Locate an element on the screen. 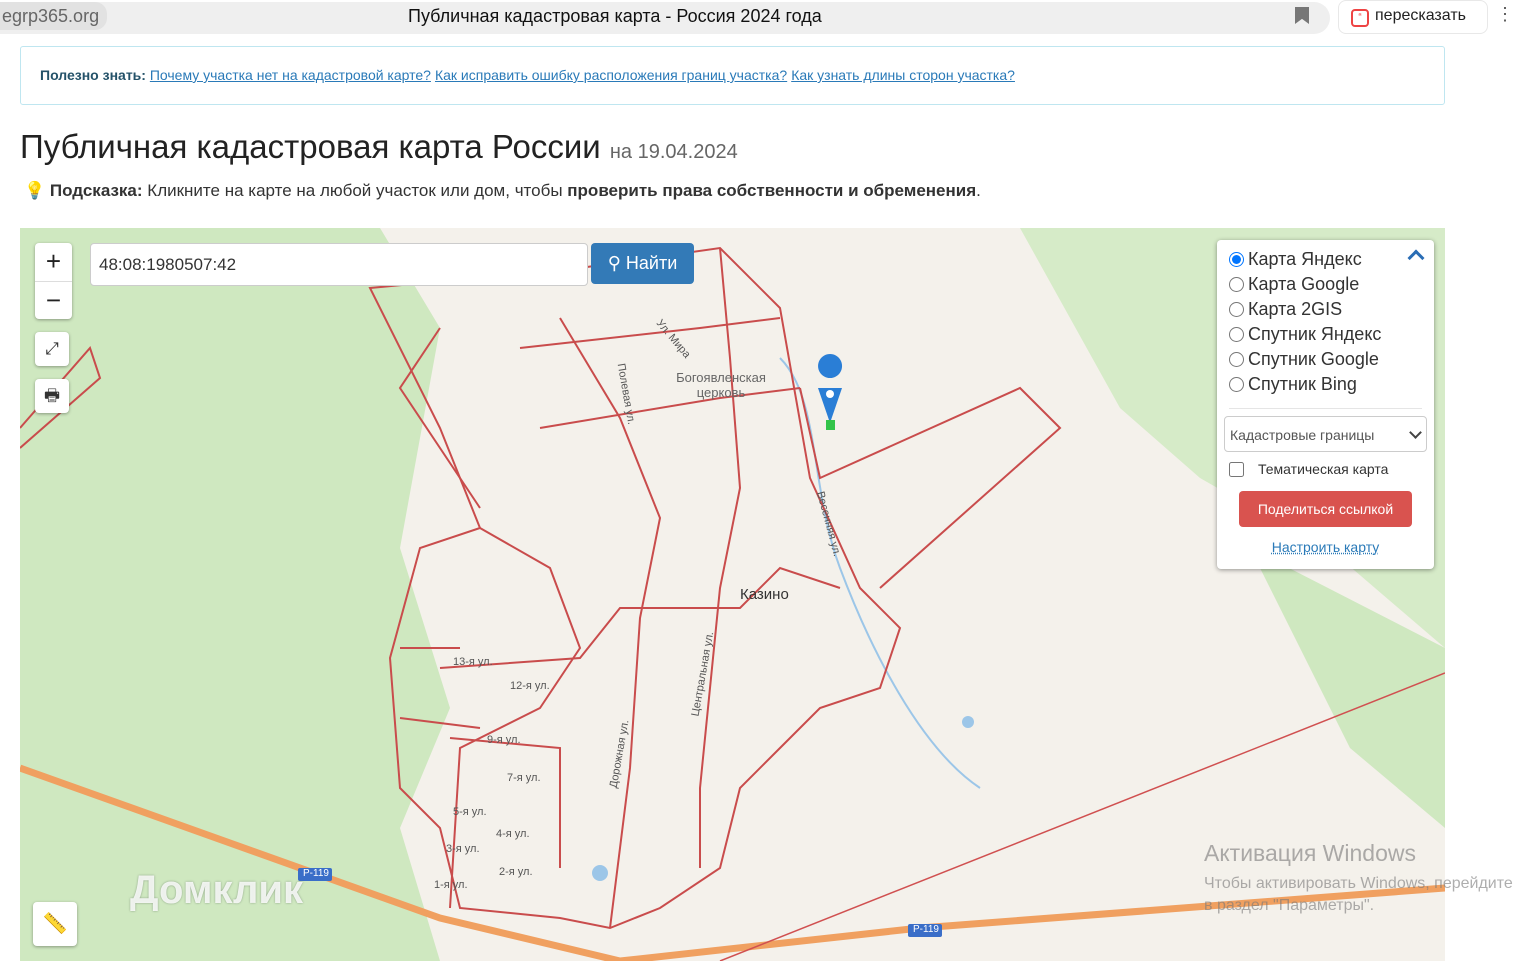 Image resolution: width=1526 pixels, height=961 pixels. zoom-in-button: + is located at coordinates (53, 262).